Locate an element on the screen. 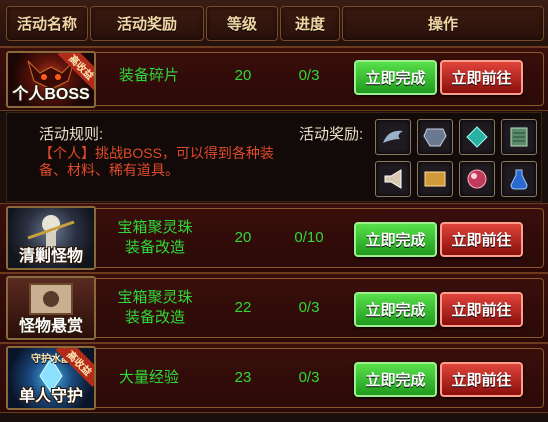  solo-guard-thumbnail: 守护水晶 高收益 单人守护 is located at coordinates (51, 378).